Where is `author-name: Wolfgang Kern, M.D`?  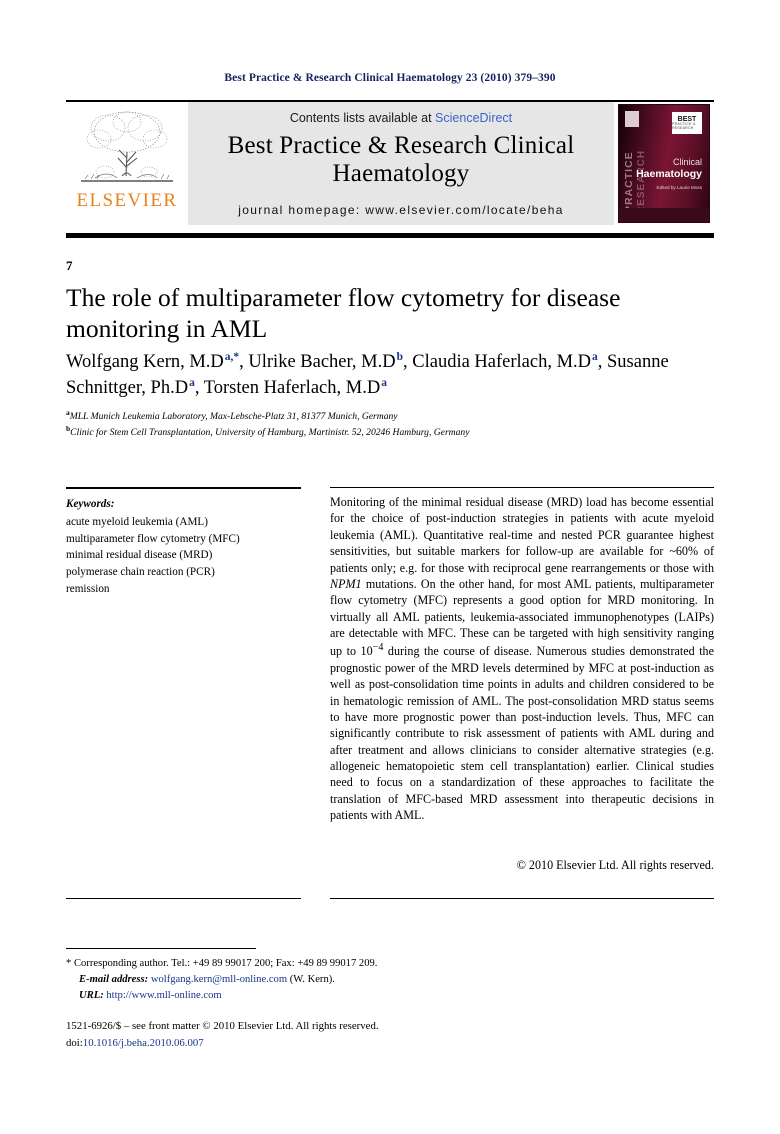
author-name: Wolfgang Kern, M.D is located at coordinates (145, 362).